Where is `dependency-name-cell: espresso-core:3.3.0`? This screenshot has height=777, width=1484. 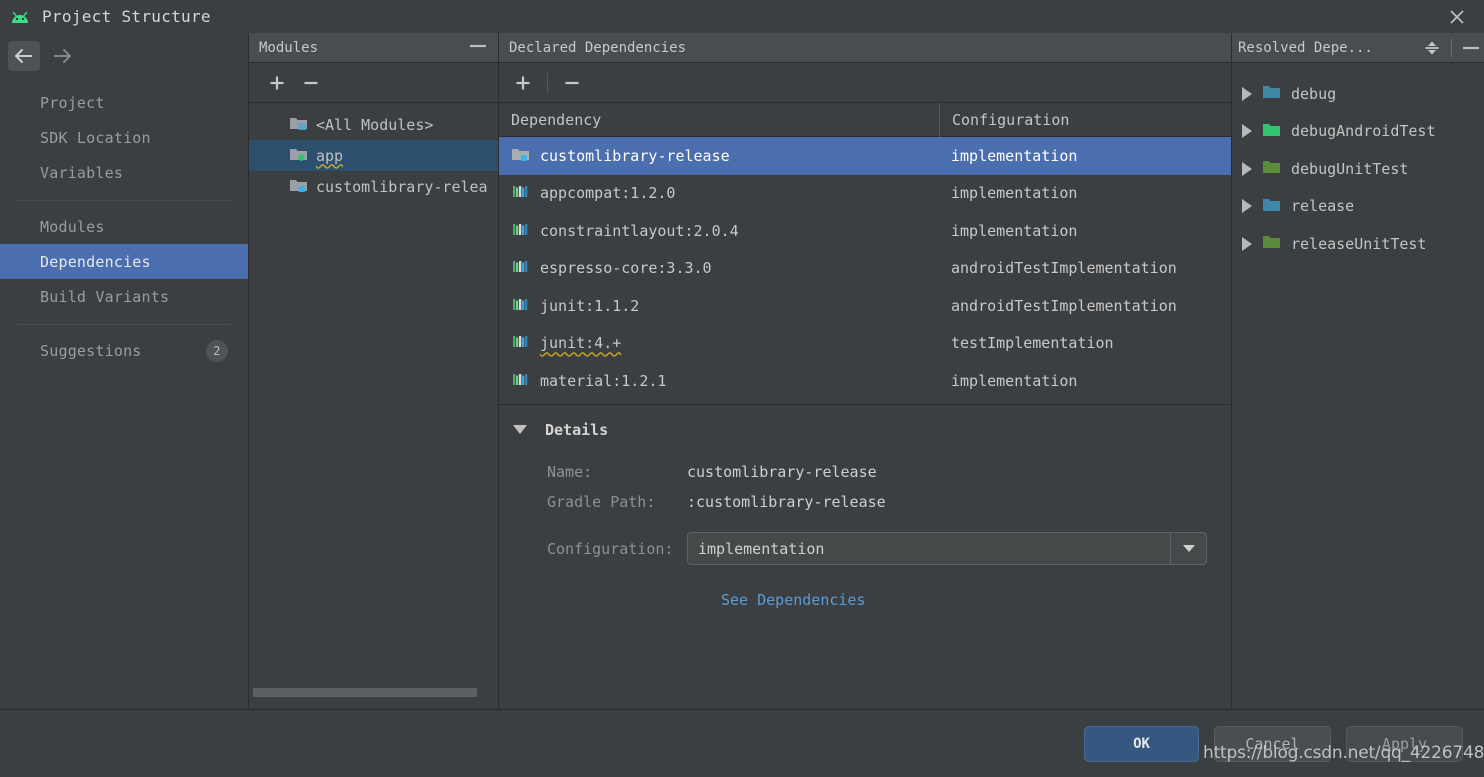
dependency-name-cell: espresso-core:3.3.0 is located at coordinates (719, 268).